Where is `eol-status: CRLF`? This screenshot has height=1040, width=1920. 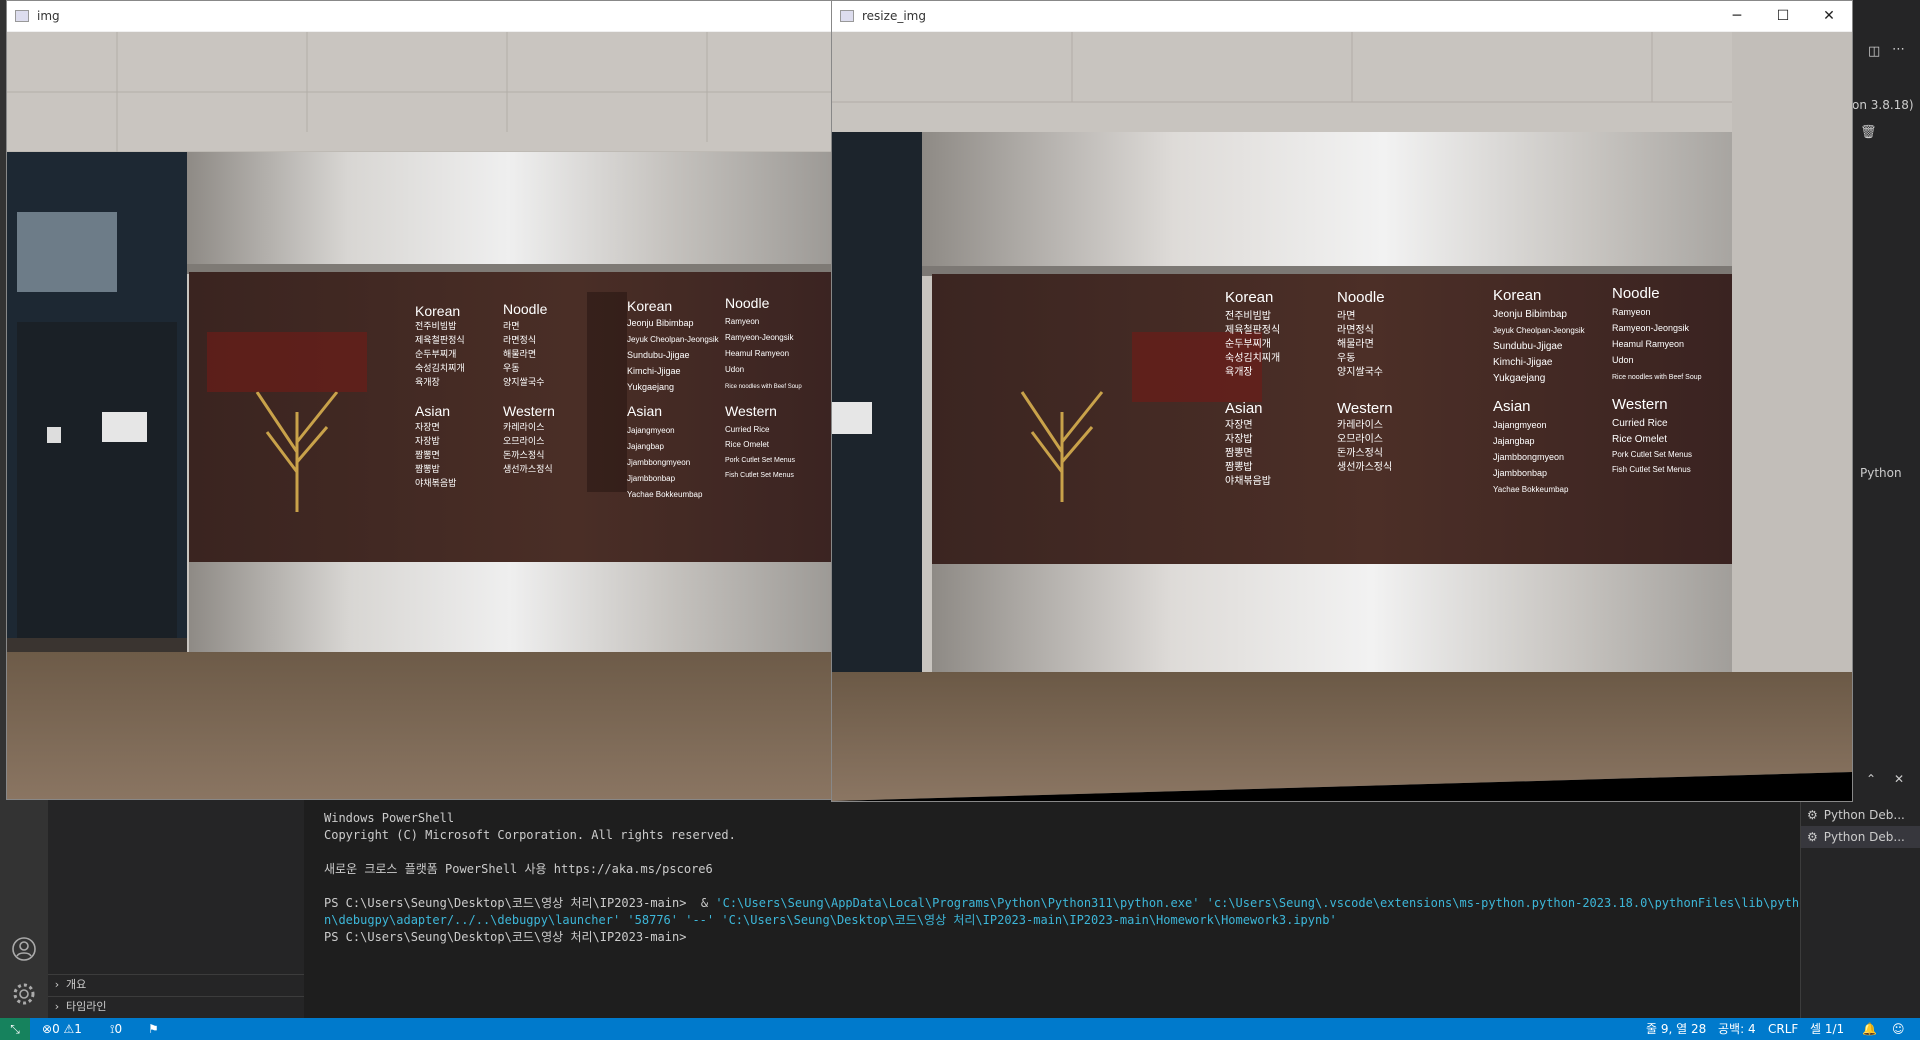
eol-status: CRLF is located at coordinates (1783, 1029).